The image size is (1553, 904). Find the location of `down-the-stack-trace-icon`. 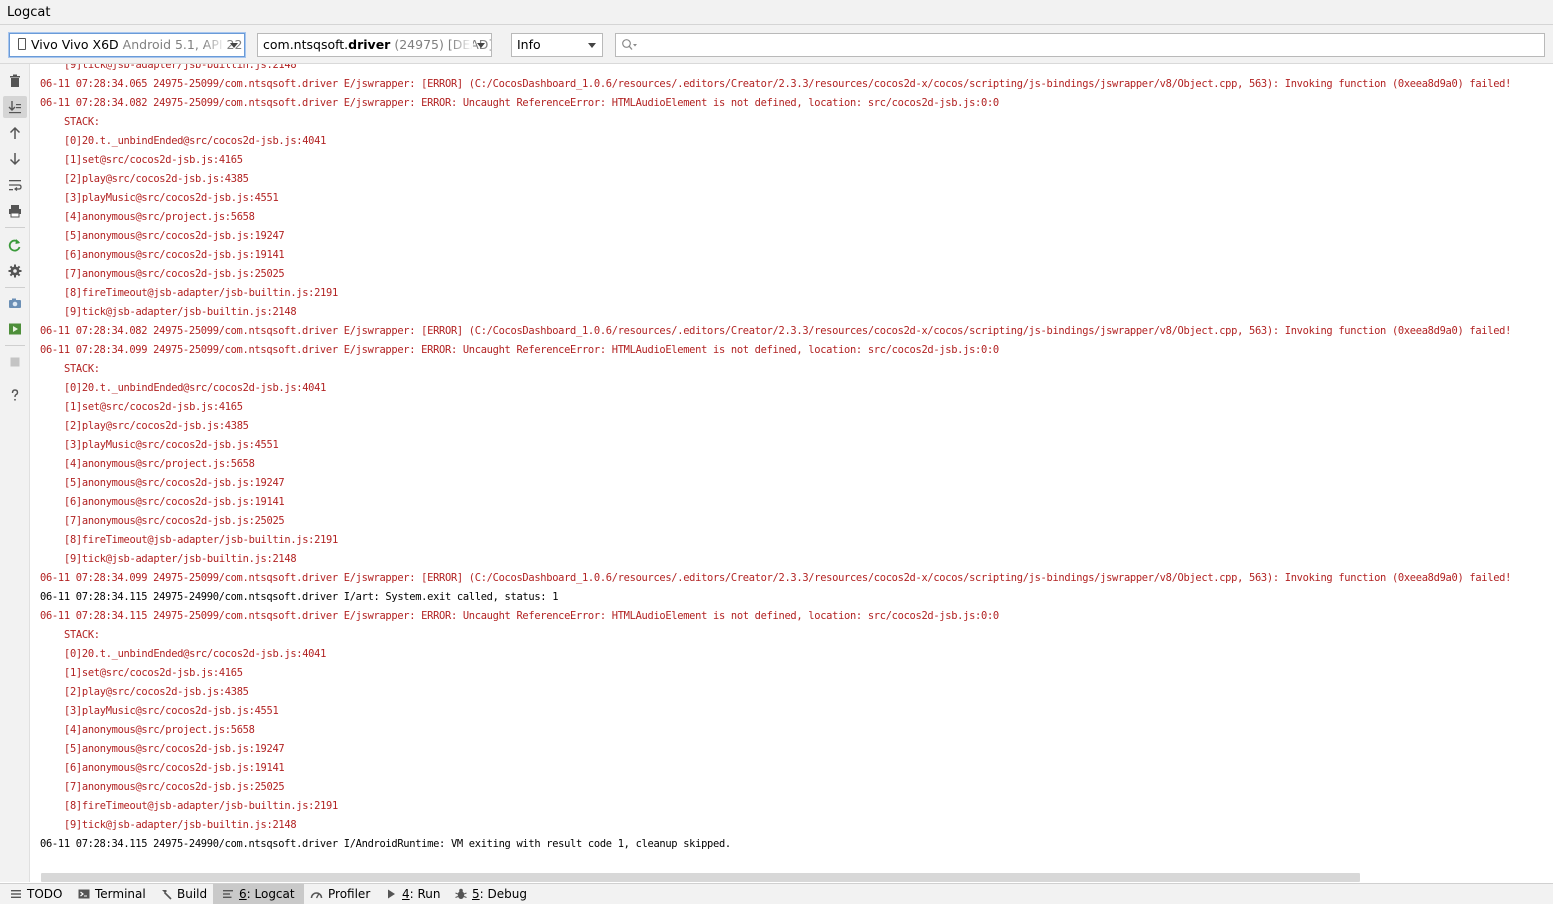

down-the-stack-trace-icon is located at coordinates (15, 159).